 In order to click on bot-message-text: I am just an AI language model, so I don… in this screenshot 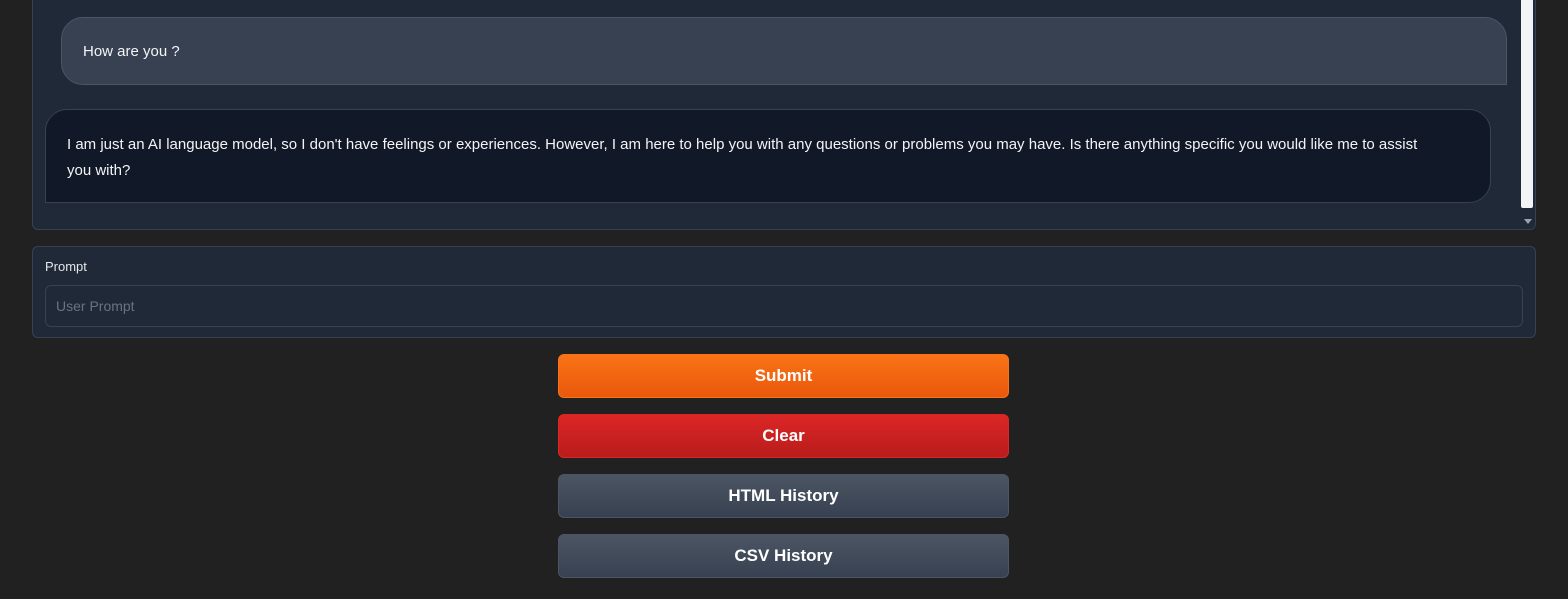, I will do `click(742, 157)`.